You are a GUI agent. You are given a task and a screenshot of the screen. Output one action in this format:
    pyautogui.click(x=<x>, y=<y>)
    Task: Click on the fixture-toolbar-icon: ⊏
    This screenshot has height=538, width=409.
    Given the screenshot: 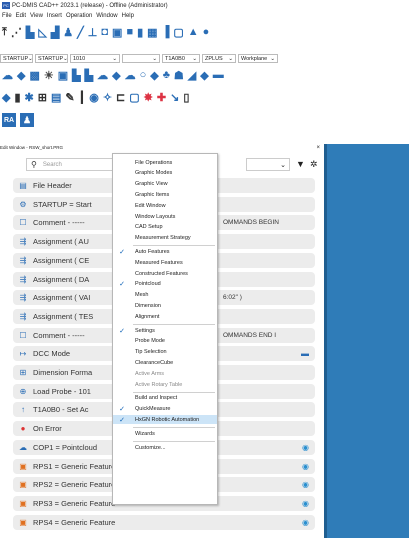 What is the action you would take?
    pyautogui.click(x=120, y=97)
    